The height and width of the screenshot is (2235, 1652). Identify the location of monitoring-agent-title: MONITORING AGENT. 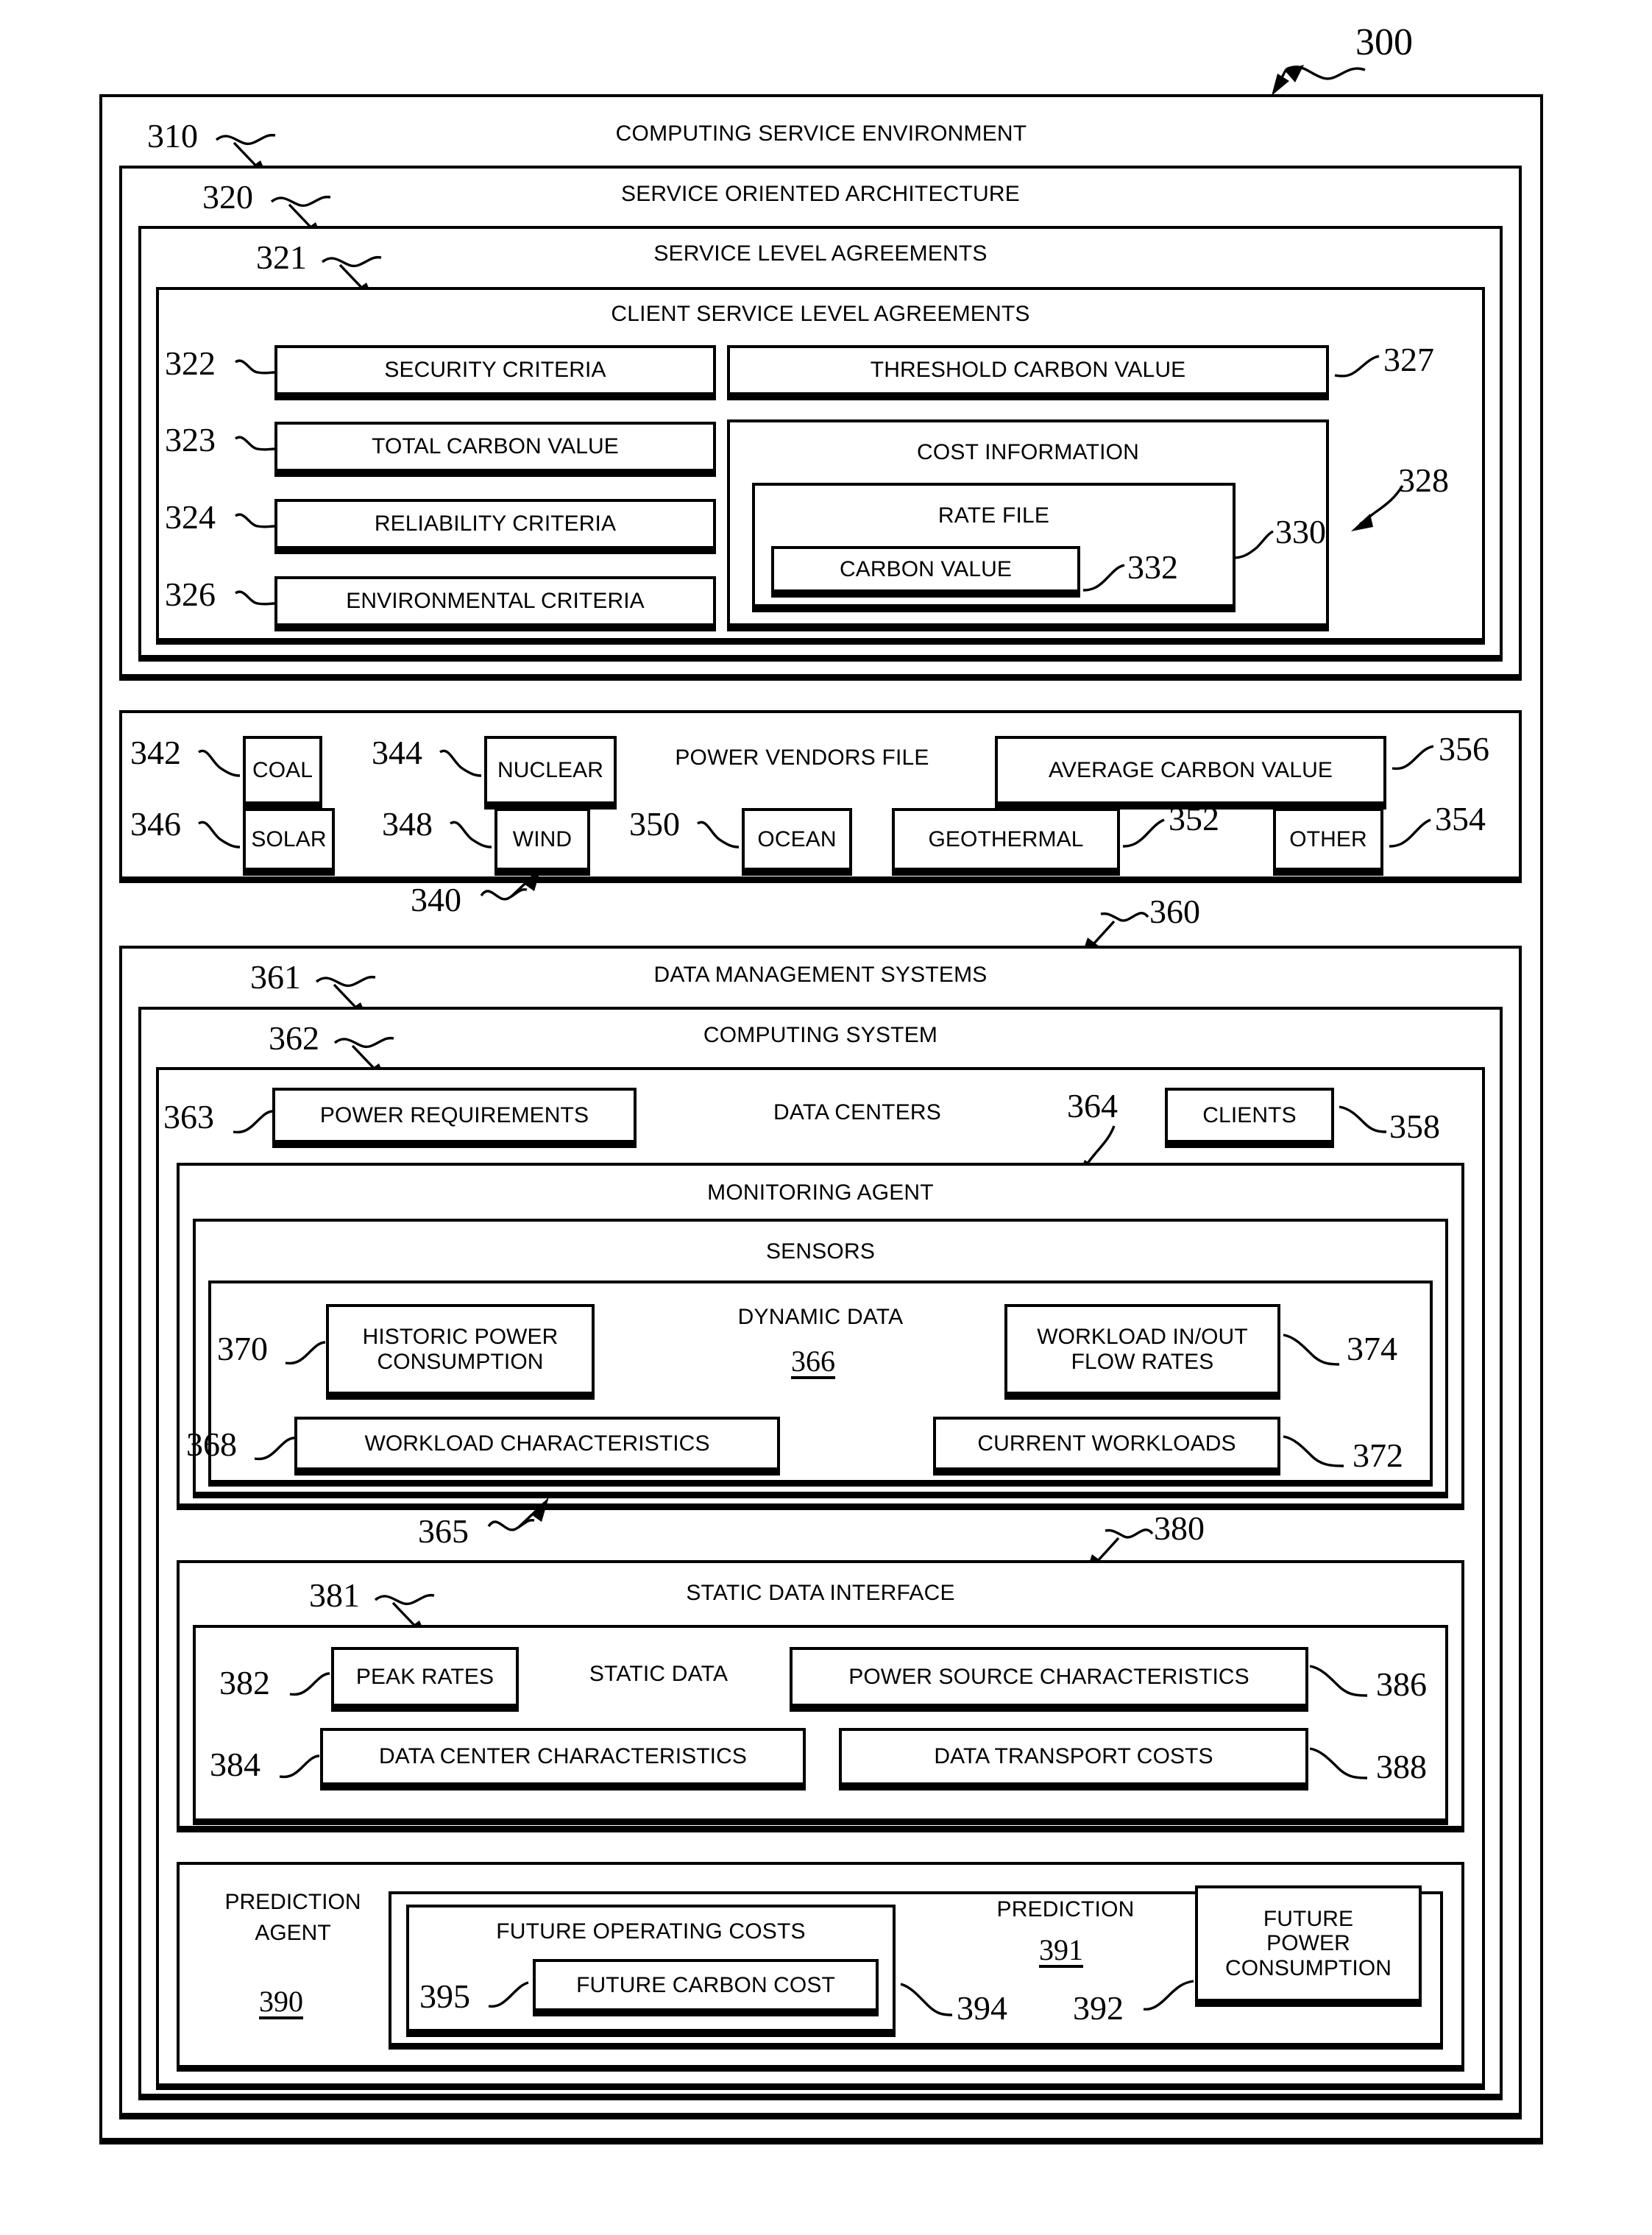
(820, 1192).